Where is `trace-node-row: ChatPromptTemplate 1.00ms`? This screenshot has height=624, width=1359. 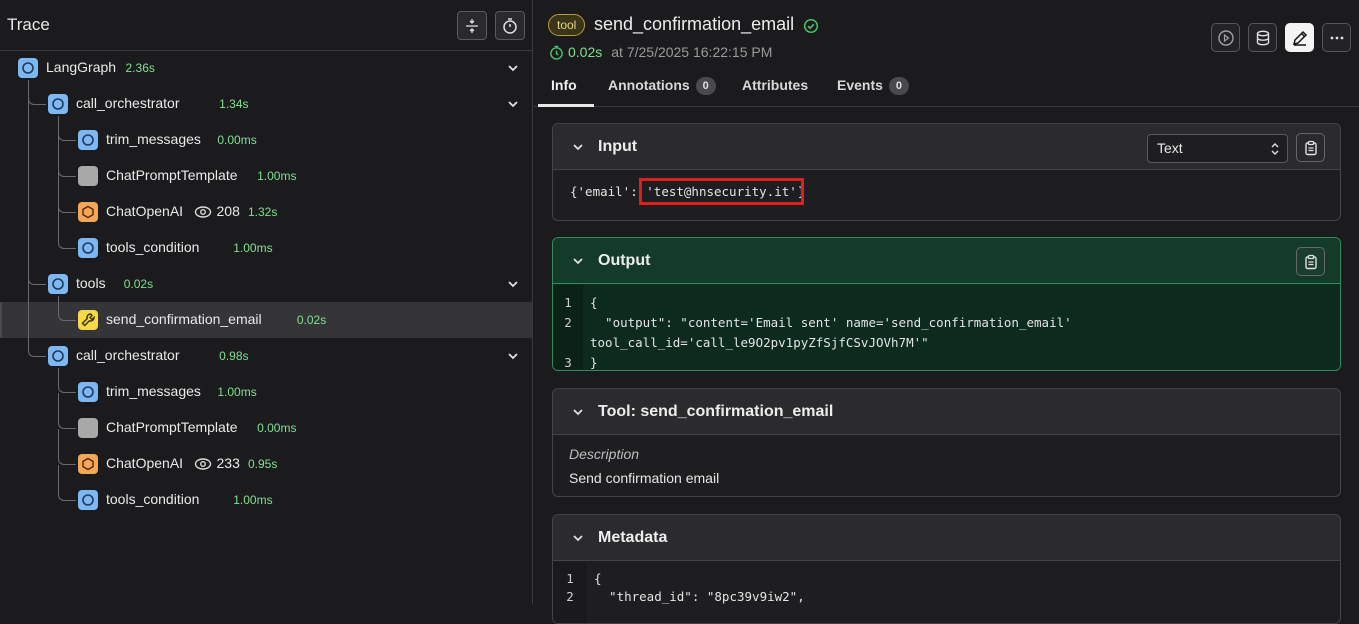 trace-node-row: ChatPromptTemplate 1.00ms is located at coordinates (266, 176).